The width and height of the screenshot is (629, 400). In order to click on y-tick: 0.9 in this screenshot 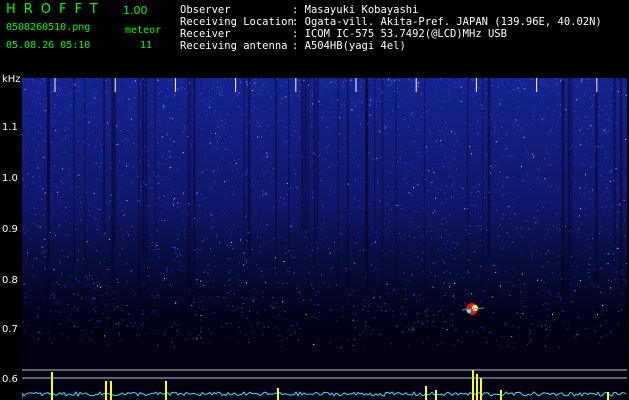, I will do `click(10, 229)`.